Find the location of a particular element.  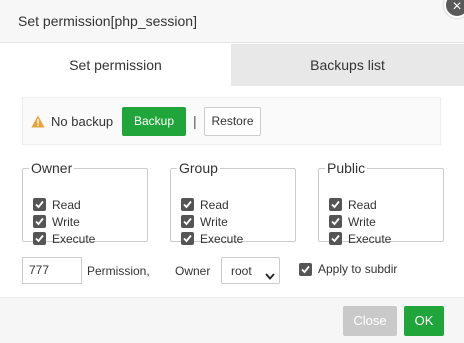

tab-set-permission: Set permission is located at coordinates (115, 65).